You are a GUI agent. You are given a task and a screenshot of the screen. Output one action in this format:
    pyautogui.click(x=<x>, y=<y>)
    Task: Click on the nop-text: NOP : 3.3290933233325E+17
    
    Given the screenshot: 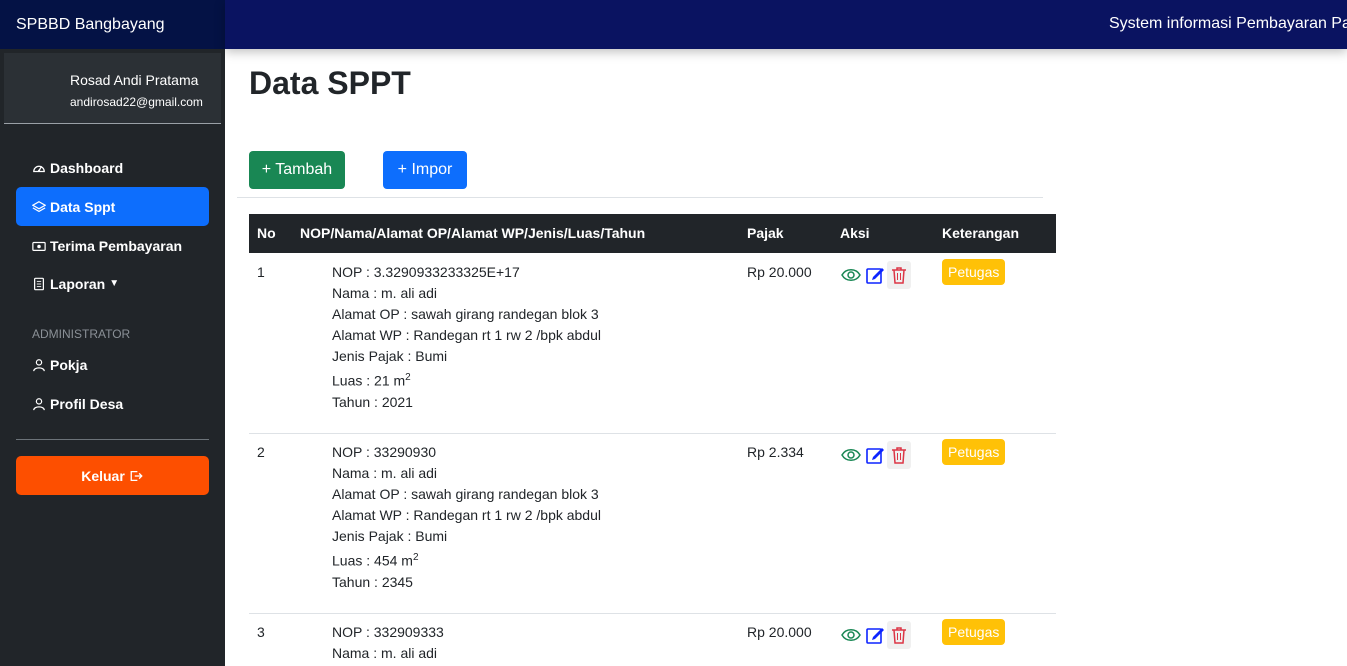 What is the action you would take?
    pyautogui.click(x=426, y=272)
    